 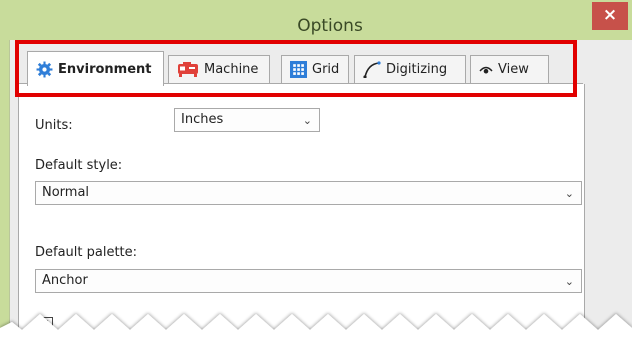 I want to click on tab-digitizing: Digitizing, so click(x=410, y=69).